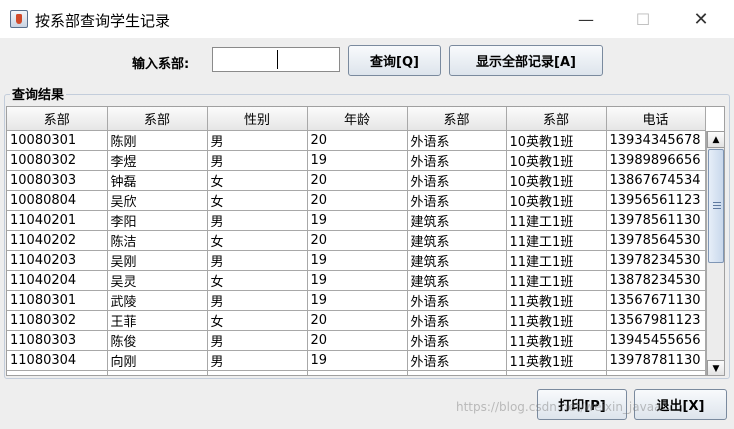 The image size is (734, 429). I want to click on table-cell: 13945455656, so click(656, 340).